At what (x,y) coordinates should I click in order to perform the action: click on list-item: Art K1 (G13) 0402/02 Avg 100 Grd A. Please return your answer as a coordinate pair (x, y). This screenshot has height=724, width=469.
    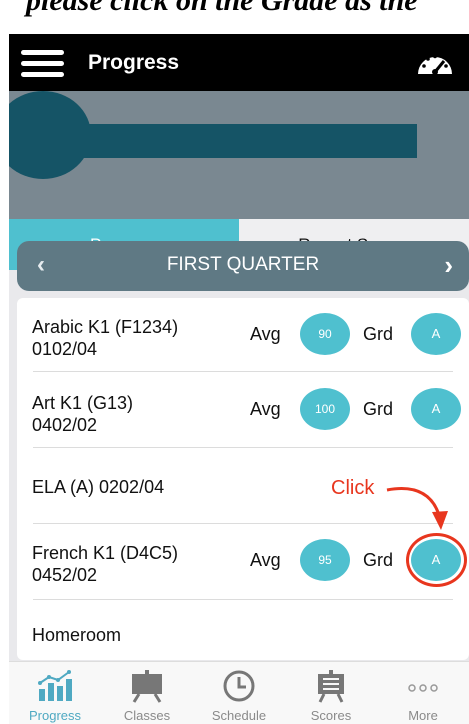
    Looking at the image, I should click on (243, 410).